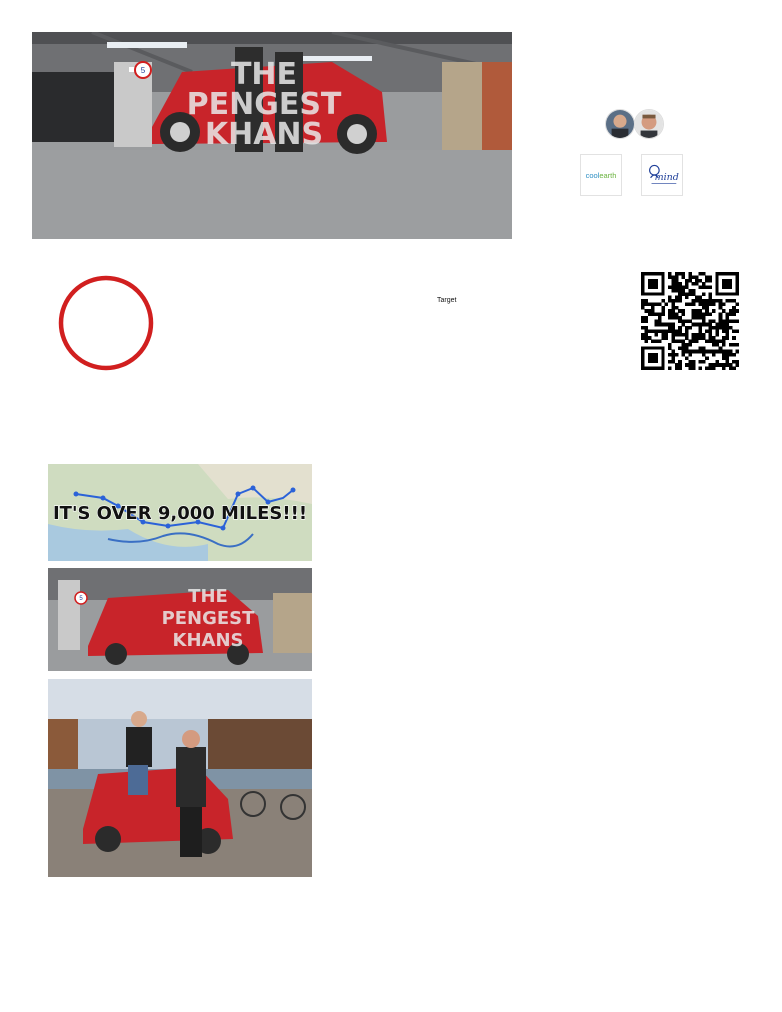  I want to click on map-banner-text: IT'S OVER 9,000 MILES!!!, so click(180, 513).